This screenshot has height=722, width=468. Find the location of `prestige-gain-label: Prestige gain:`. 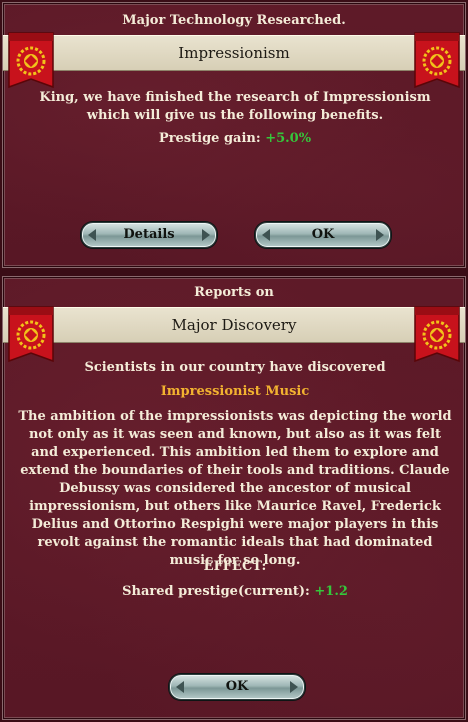

prestige-gain-label: Prestige gain: is located at coordinates (209, 138).